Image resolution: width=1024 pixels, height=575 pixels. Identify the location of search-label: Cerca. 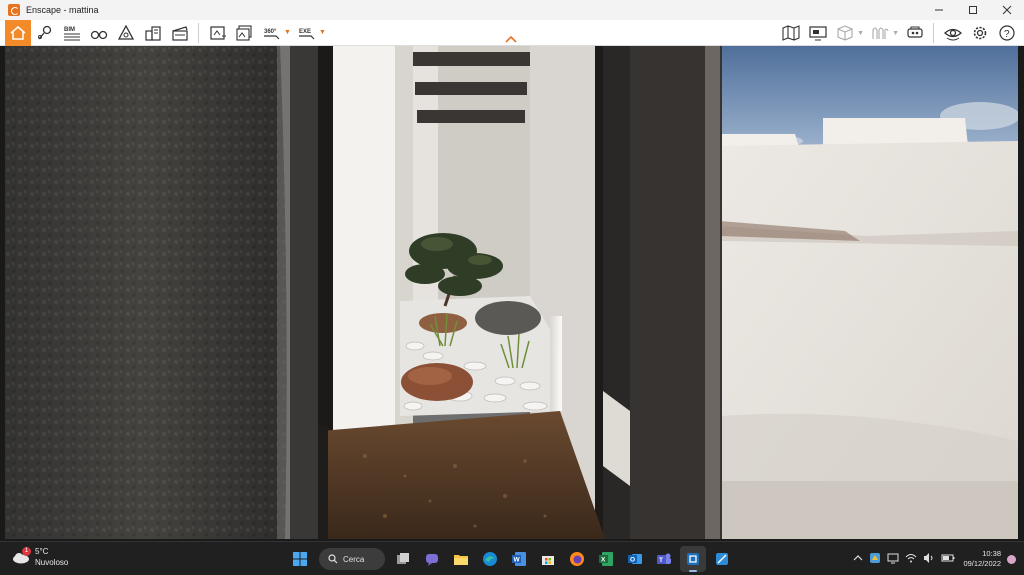
(354, 559).